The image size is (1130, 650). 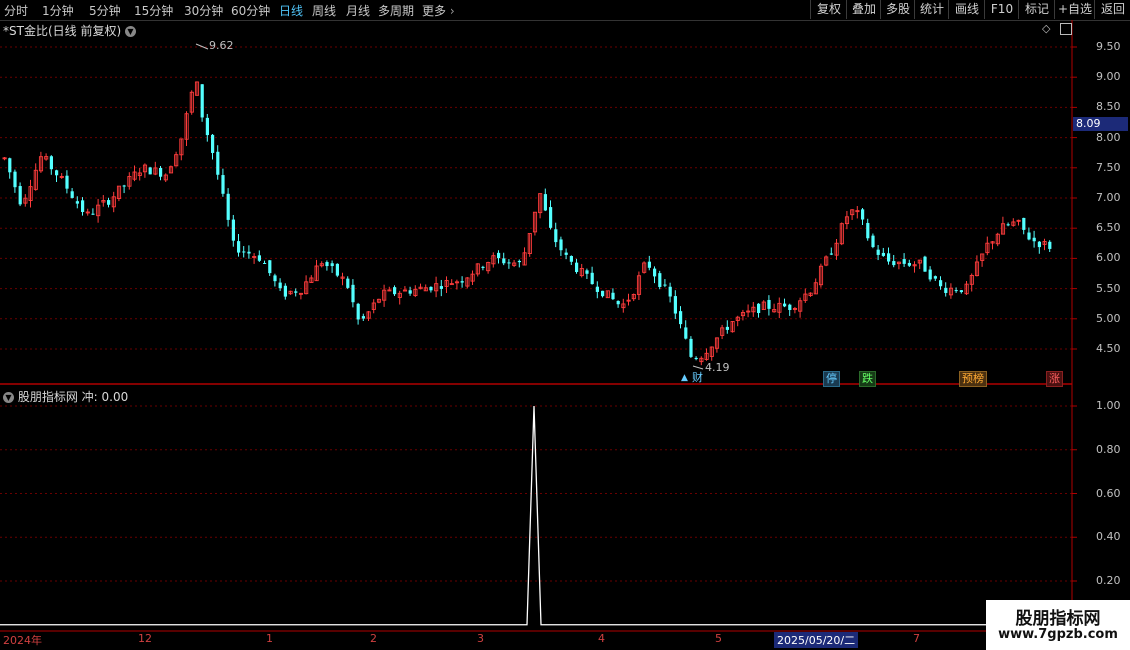 What do you see at coordinates (358, 10) in the screenshot?
I see `period-monthly: 月线` at bounding box center [358, 10].